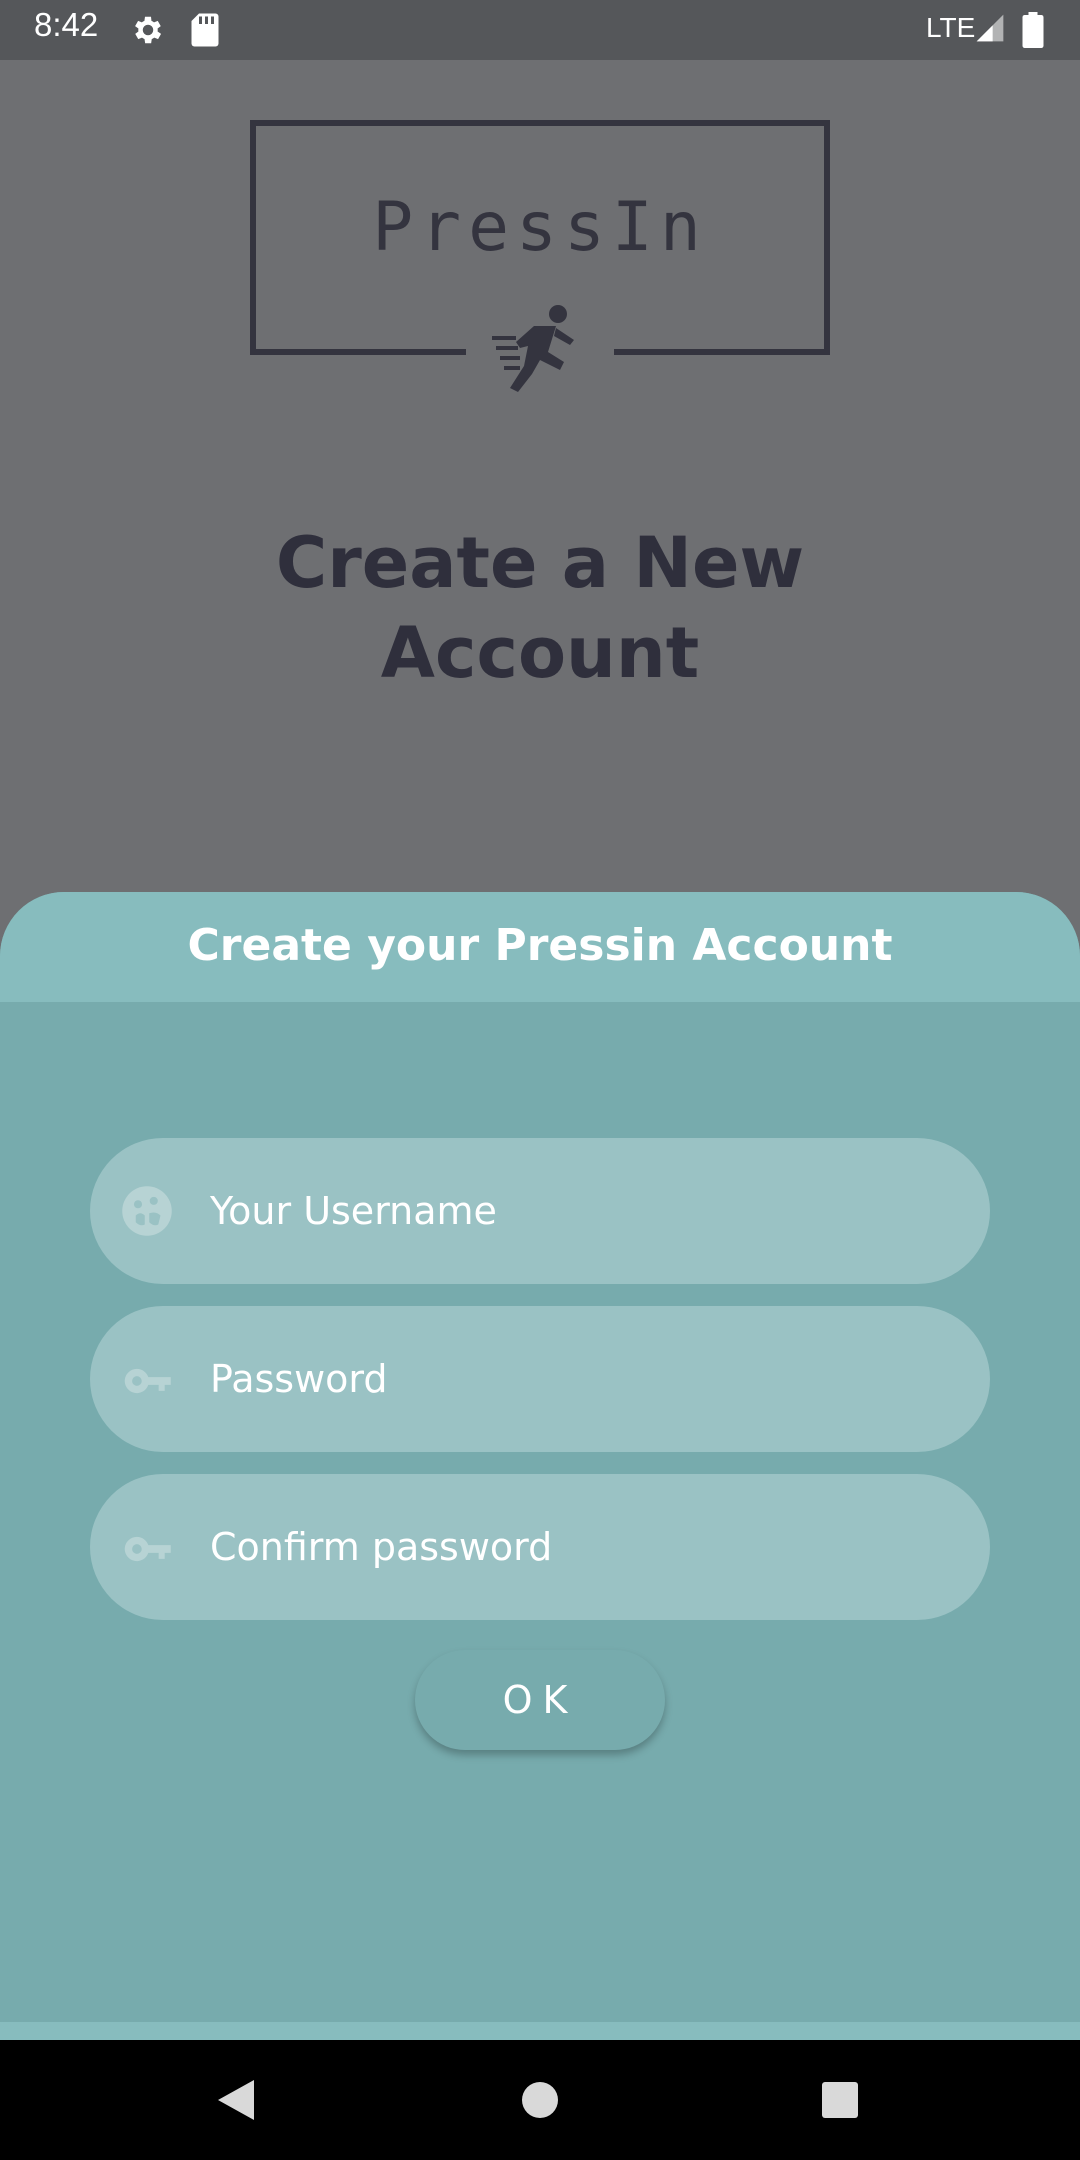 The height and width of the screenshot is (2160, 1080). What do you see at coordinates (951, 27) in the screenshot?
I see `network-type: LTE` at bounding box center [951, 27].